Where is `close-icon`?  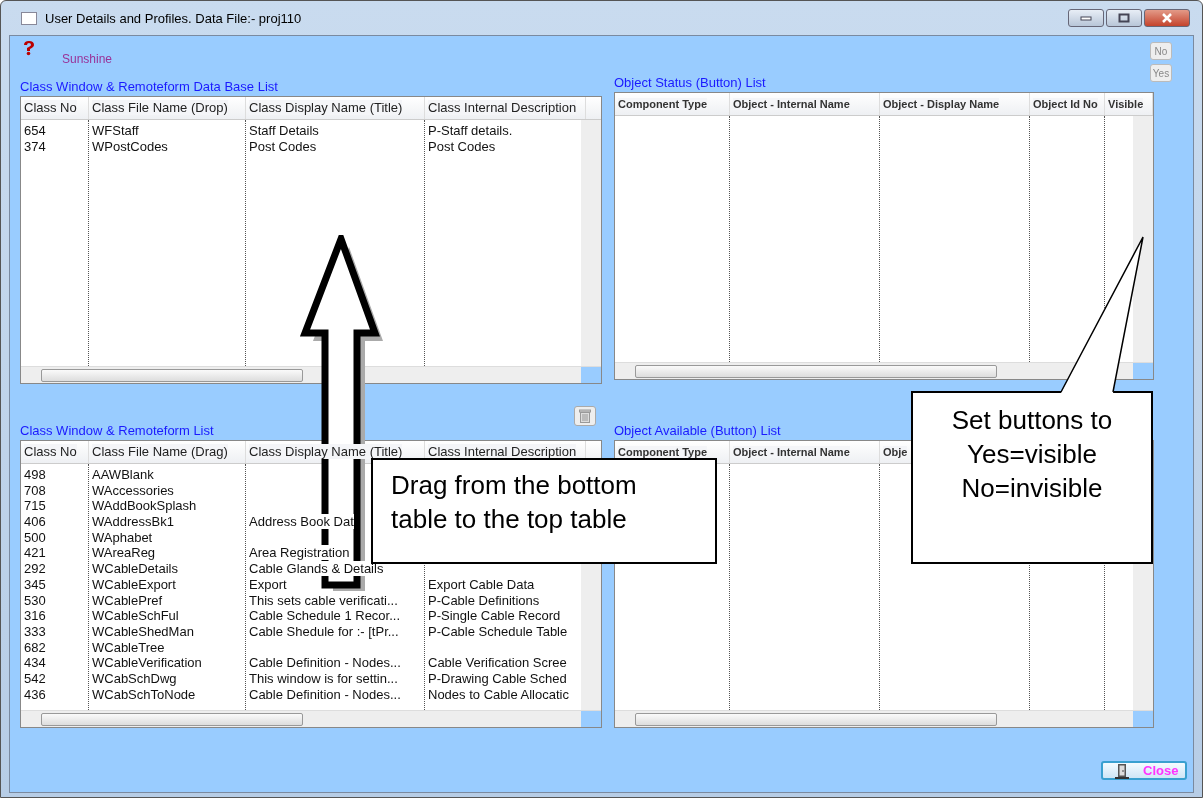 close-icon is located at coordinates (1167, 18).